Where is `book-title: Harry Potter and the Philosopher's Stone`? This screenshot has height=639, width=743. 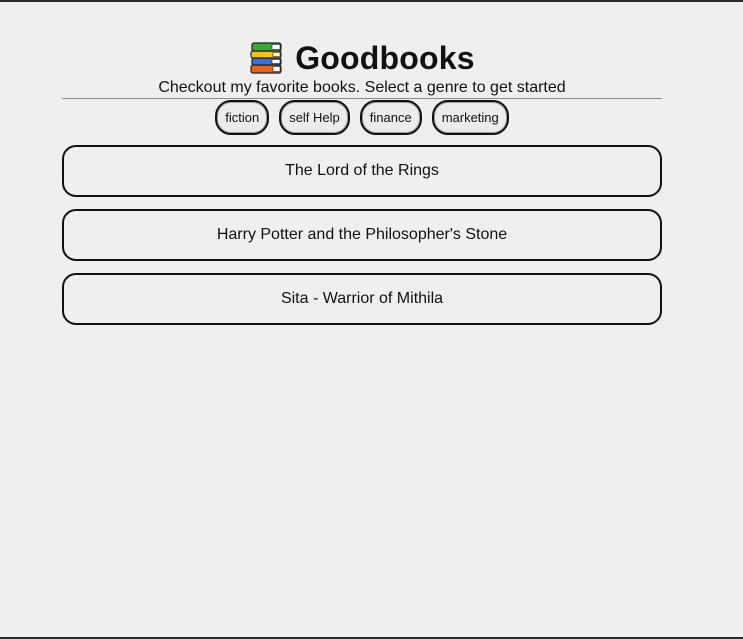
book-title: Harry Potter and the Philosopher's Stone is located at coordinates (362, 234).